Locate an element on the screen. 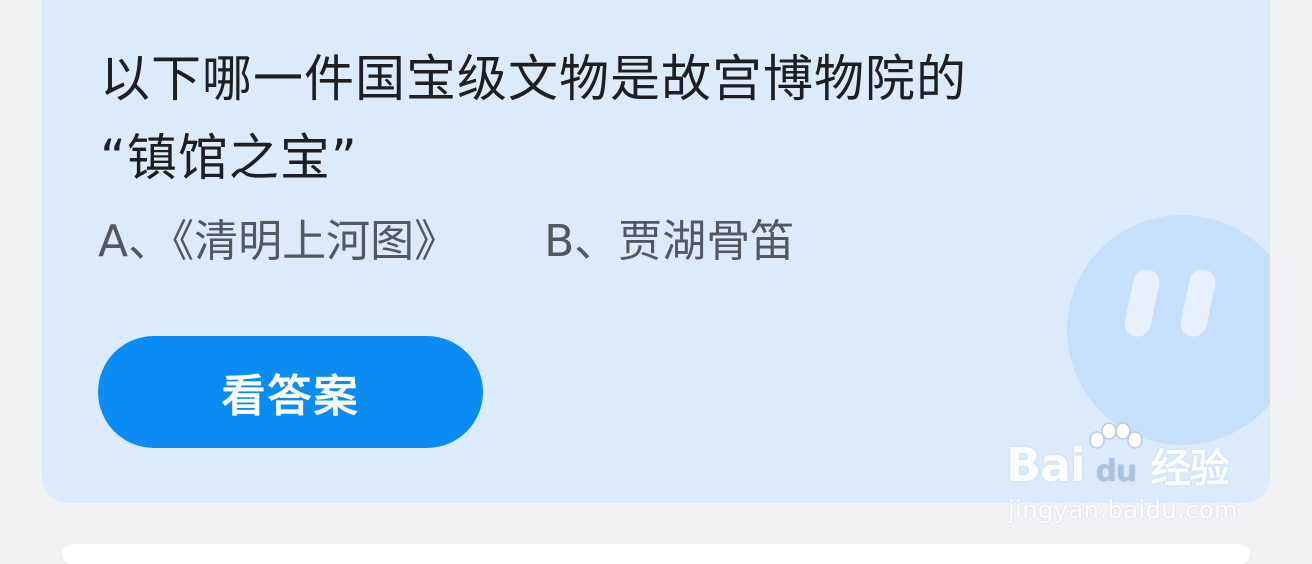  show-answer-button: 看答案 is located at coordinates (290, 392).